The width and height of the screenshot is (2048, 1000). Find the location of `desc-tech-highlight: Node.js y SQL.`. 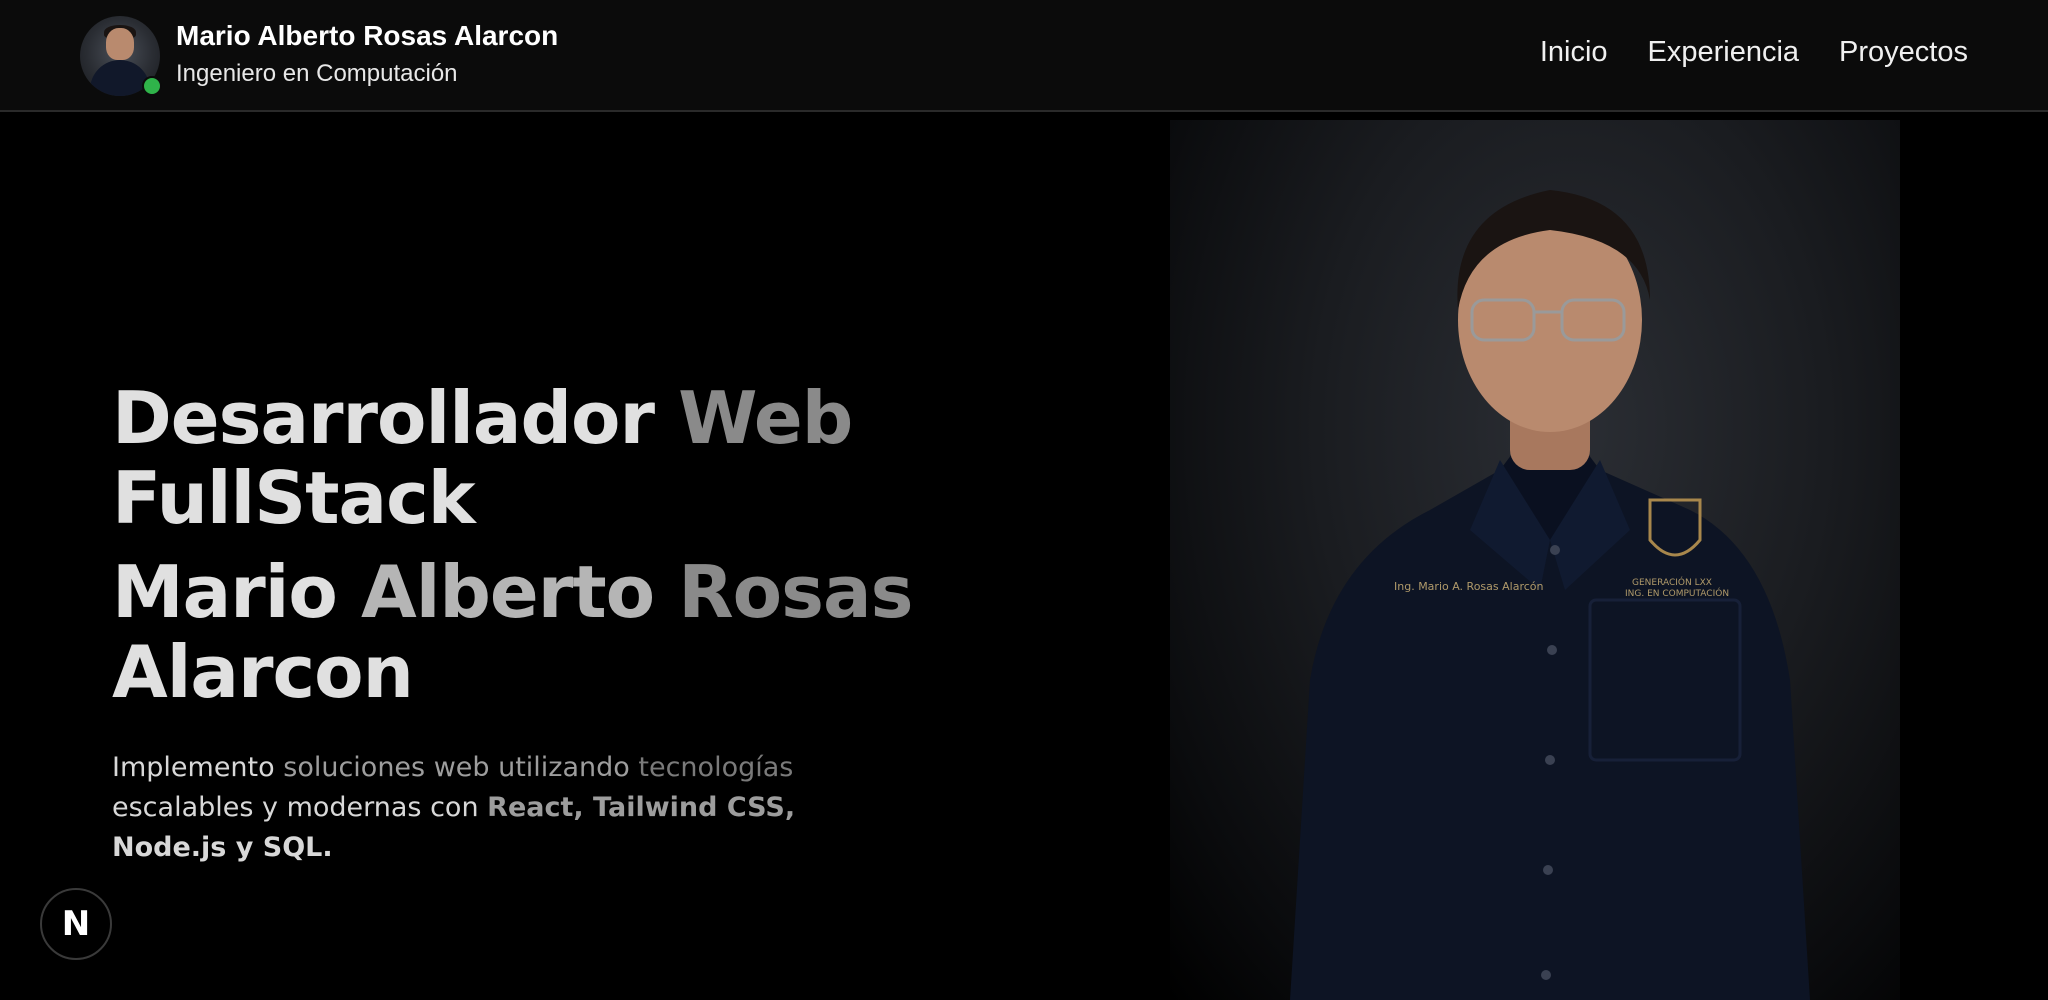

desc-tech-highlight: Node.js y SQL. is located at coordinates (222, 847).